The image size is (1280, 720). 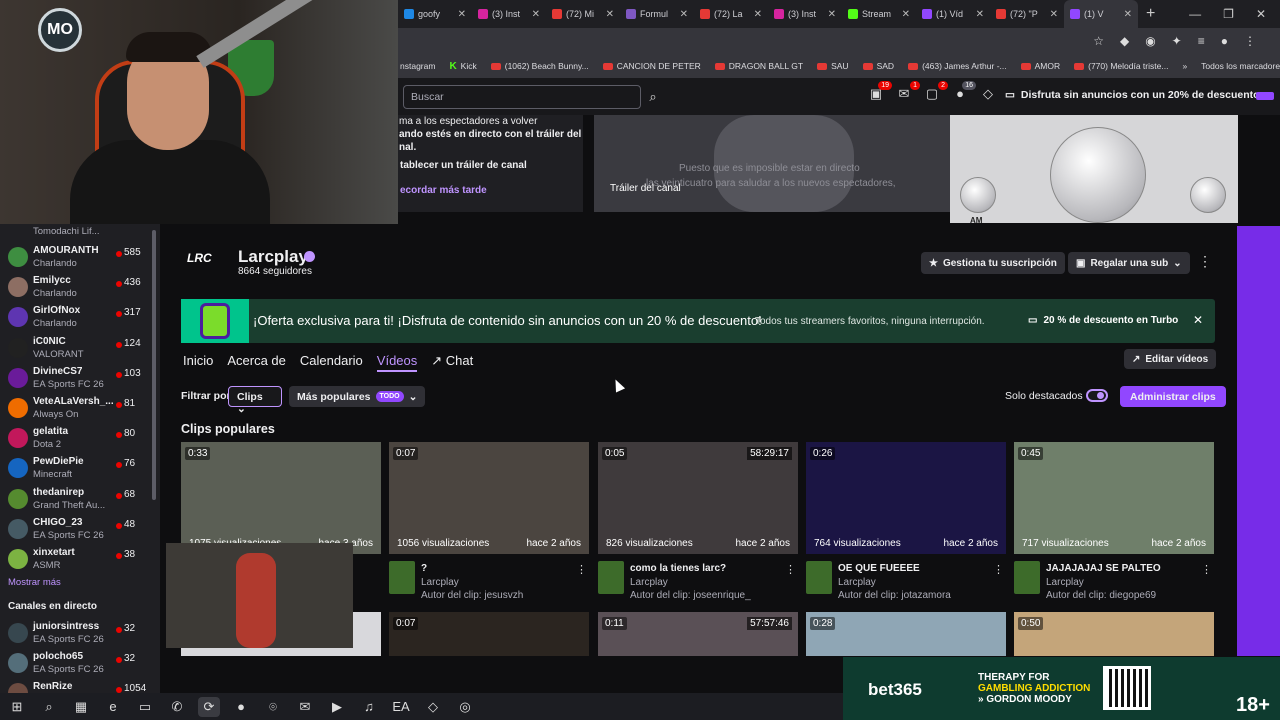 What do you see at coordinates (489, 498) in the screenshot?
I see `clip-thumbnail: 0:07 1056 visualizaciones hace 2 años` at bounding box center [489, 498].